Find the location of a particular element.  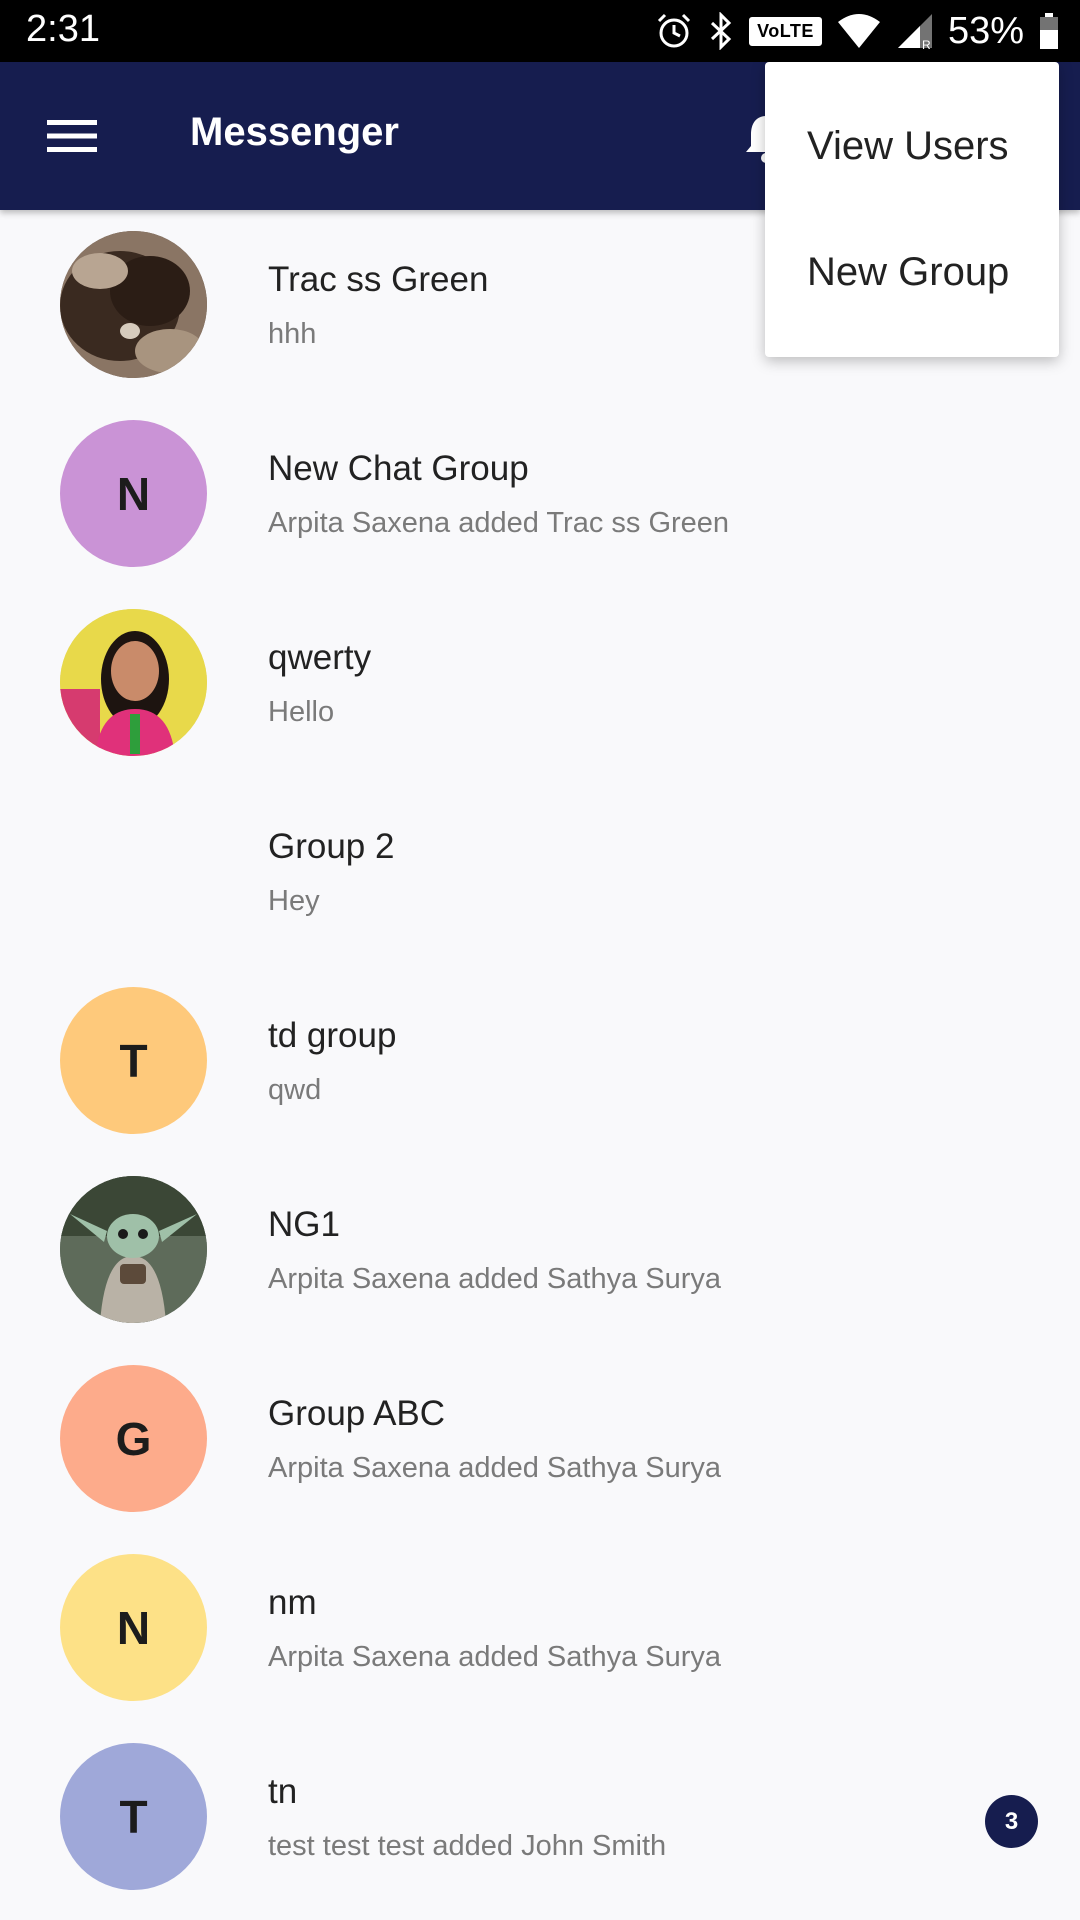

avatar-letter: G is located at coordinates (133, 1438).